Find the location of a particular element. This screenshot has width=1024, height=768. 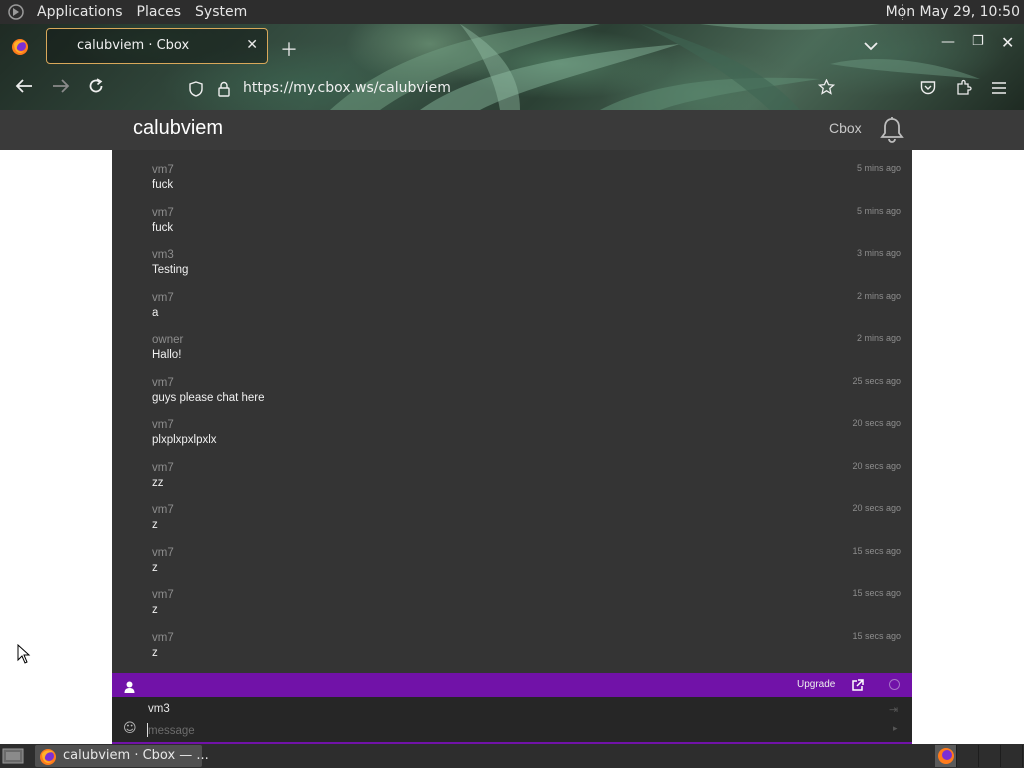

message-author: owner is located at coordinates (167, 340).